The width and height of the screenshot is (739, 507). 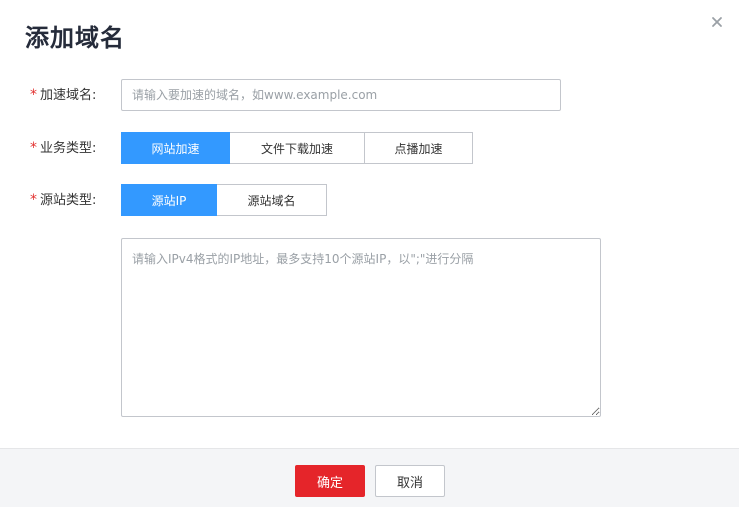 What do you see at coordinates (169, 200) in the screenshot?
I see `origin-type-option-ip: 源站IP` at bounding box center [169, 200].